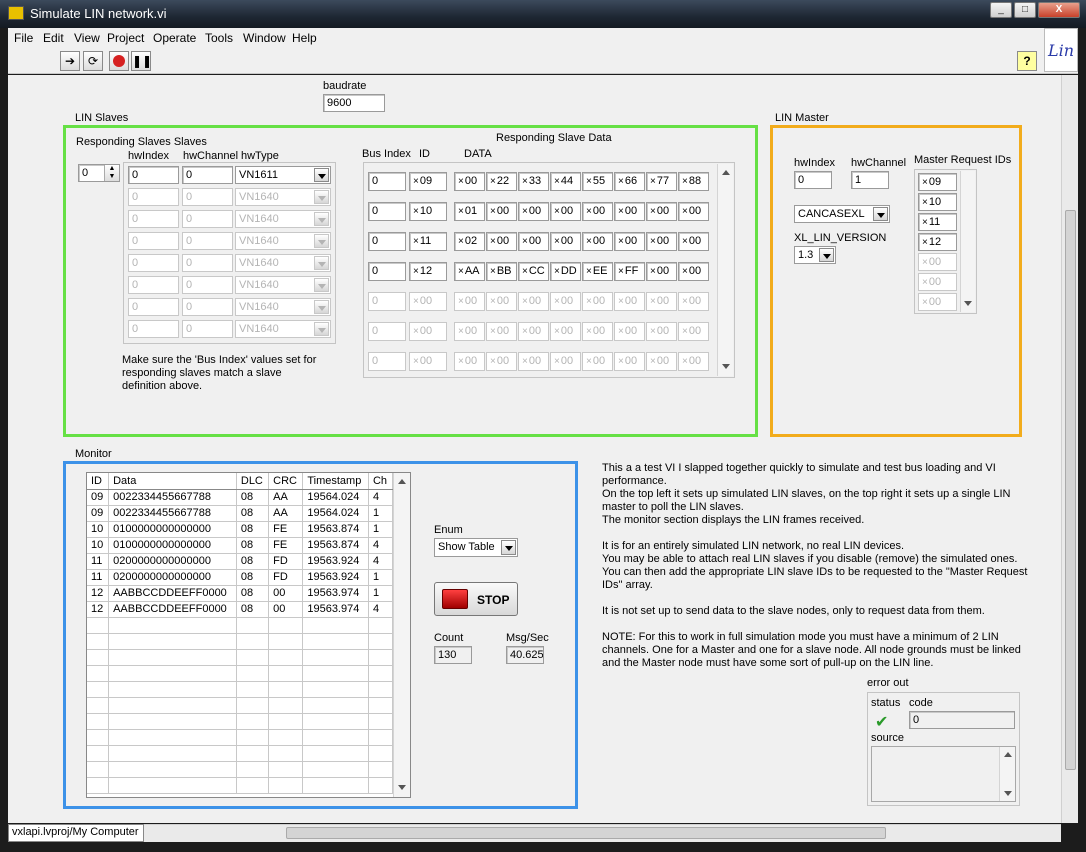  Describe the element at coordinates (141, 61) in the screenshot. I see `pause-icon: ❚❚` at that location.